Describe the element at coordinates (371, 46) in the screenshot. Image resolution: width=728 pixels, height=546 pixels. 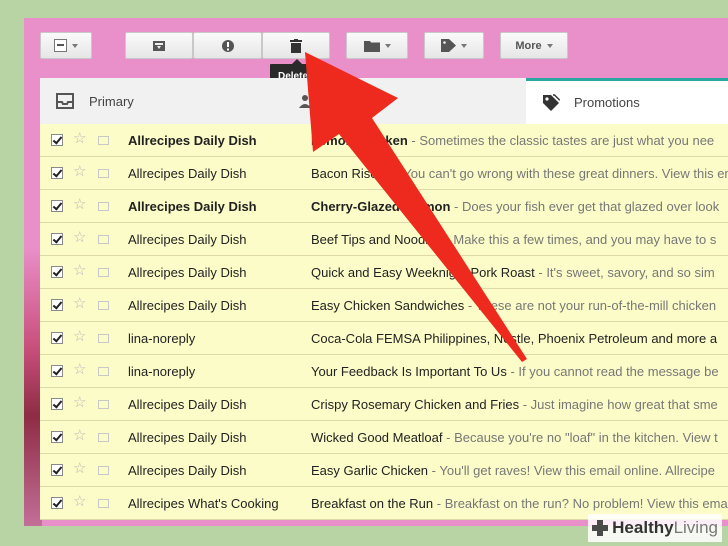
I see `folder-icon` at that location.